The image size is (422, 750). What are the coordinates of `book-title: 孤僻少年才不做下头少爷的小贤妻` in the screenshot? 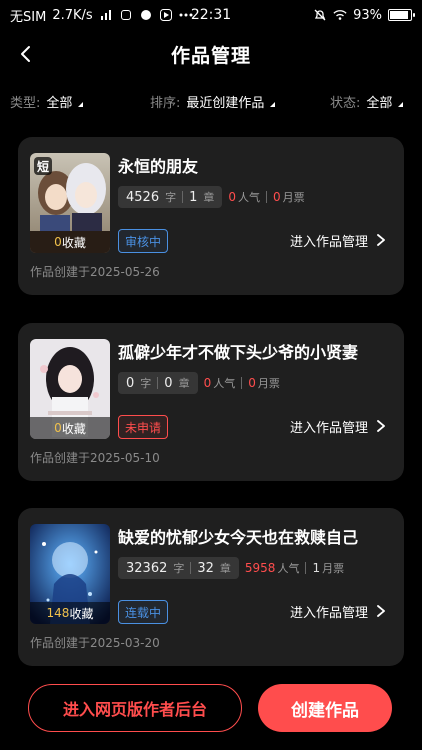 It's located at (238, 351).